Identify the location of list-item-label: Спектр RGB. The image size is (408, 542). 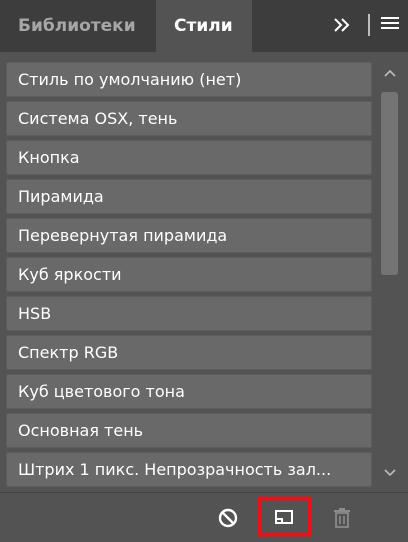
(68, 352).